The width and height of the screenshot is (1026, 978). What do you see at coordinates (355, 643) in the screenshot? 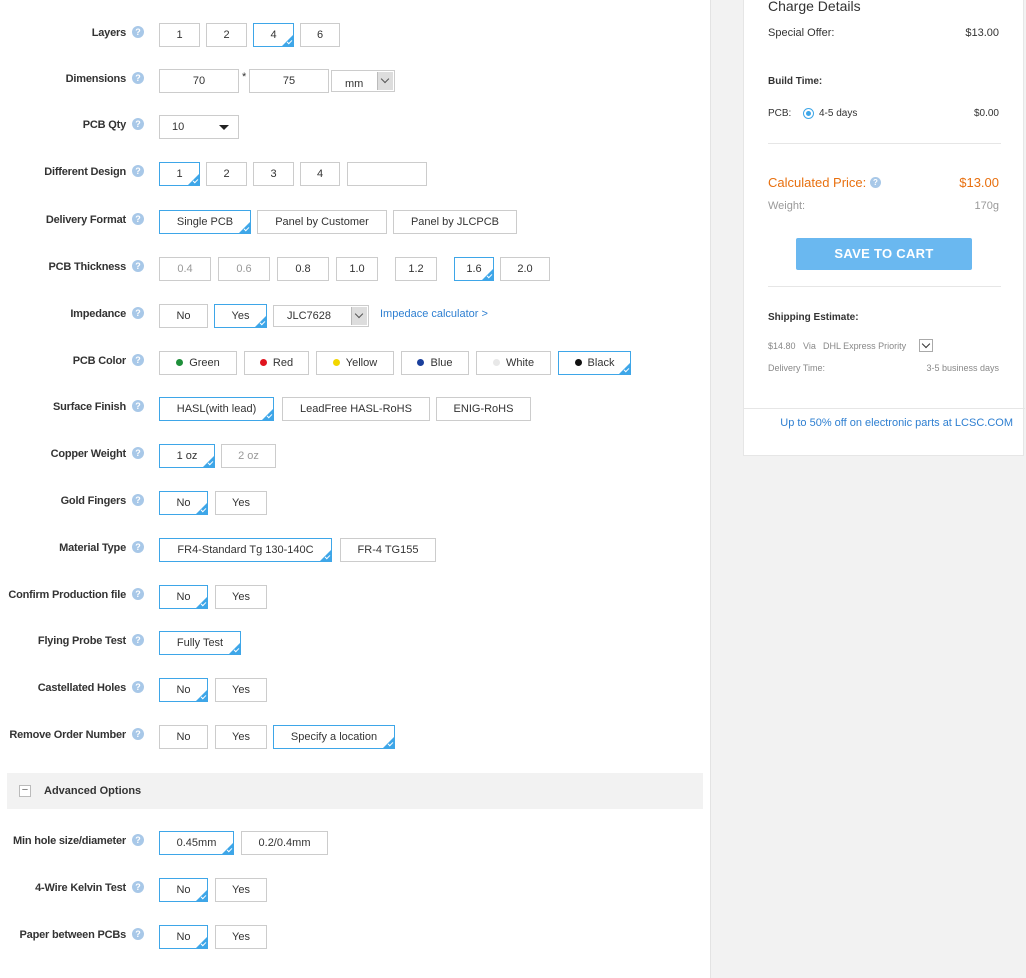
I see `row-flying-probe: Flying Probe Test? Fully Test` at bounding box center [355, 643].